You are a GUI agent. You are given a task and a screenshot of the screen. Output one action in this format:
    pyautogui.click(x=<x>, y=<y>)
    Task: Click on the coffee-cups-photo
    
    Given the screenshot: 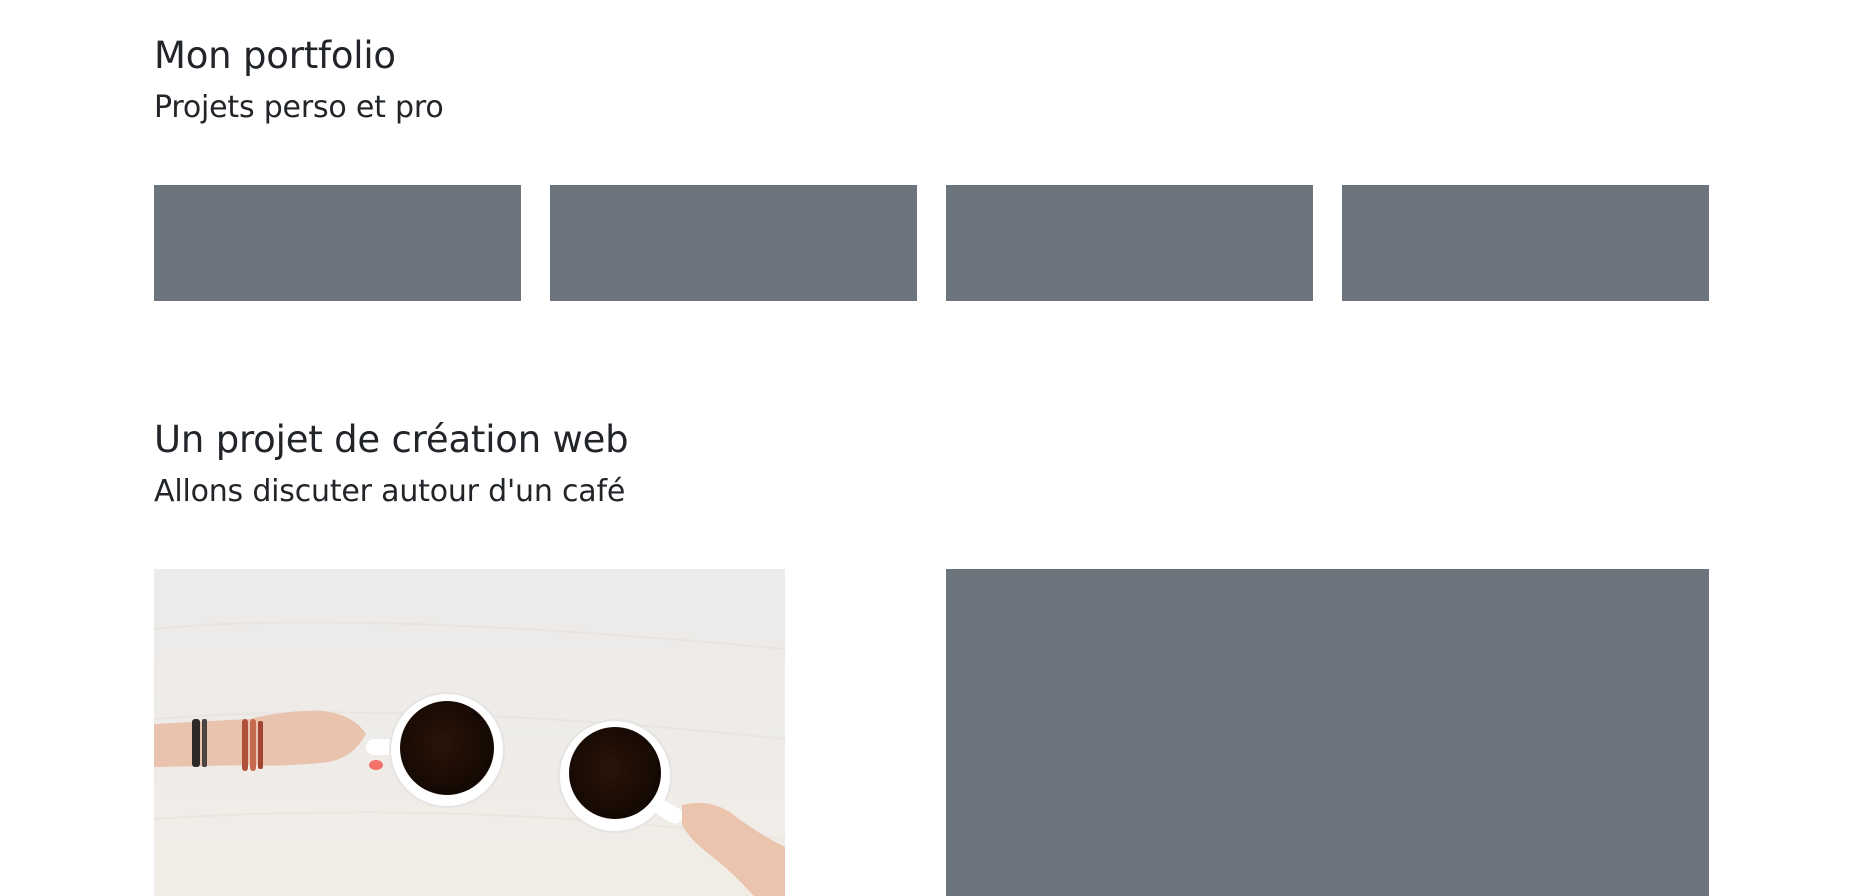 What is the action you would take?
    pyautogui.click(x=469, y=732)
    